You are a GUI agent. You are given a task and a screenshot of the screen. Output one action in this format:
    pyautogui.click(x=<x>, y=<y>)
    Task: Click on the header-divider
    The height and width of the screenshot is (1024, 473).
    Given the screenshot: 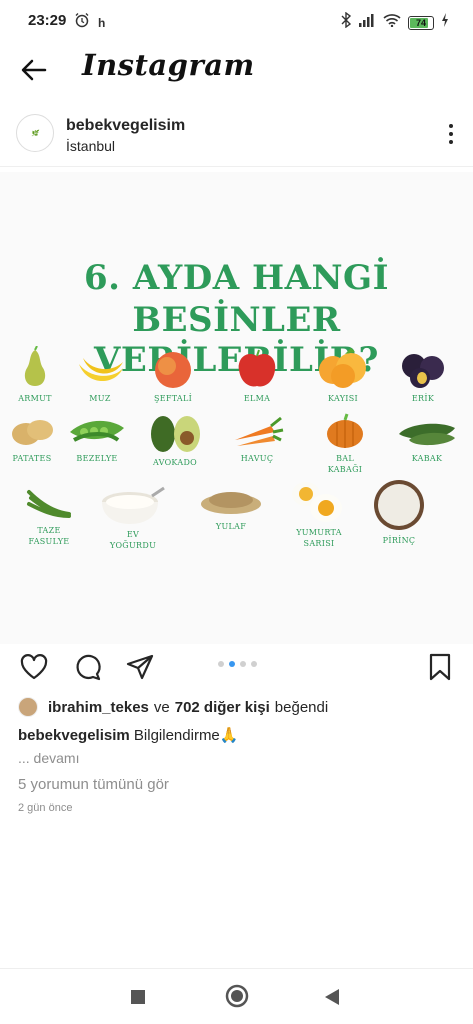 What is the action you would take?
    pyautogui.click(x=236, y=166)
    